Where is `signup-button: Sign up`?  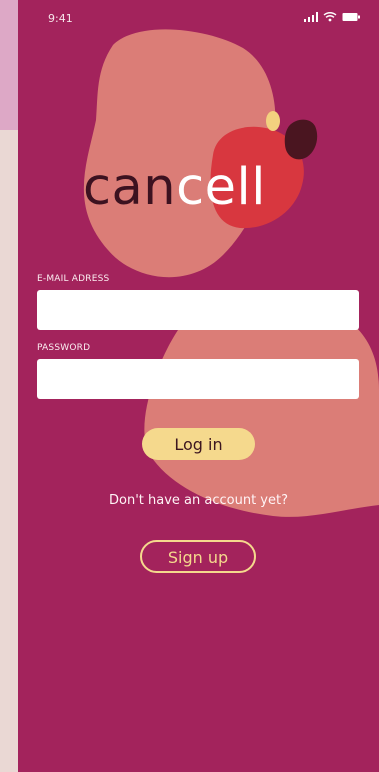 signup-button: Sign up is located at coordinates (198, 556).